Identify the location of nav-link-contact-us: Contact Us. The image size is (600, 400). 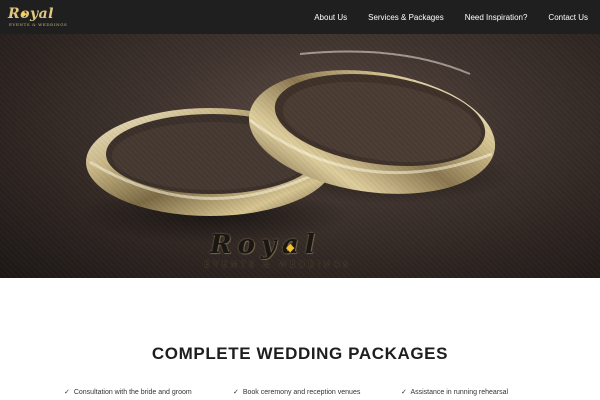
(568, 17).